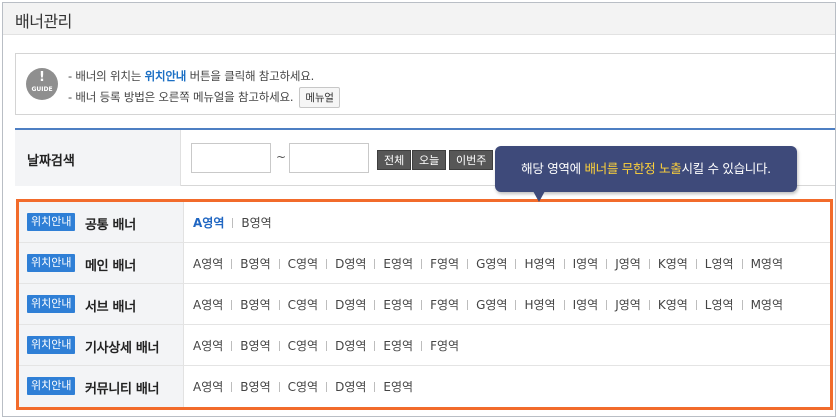  Describe the element at coordinates (553, 168) in the screenshot. I see `tooltip-prefix: 해당 영역에` at that location.